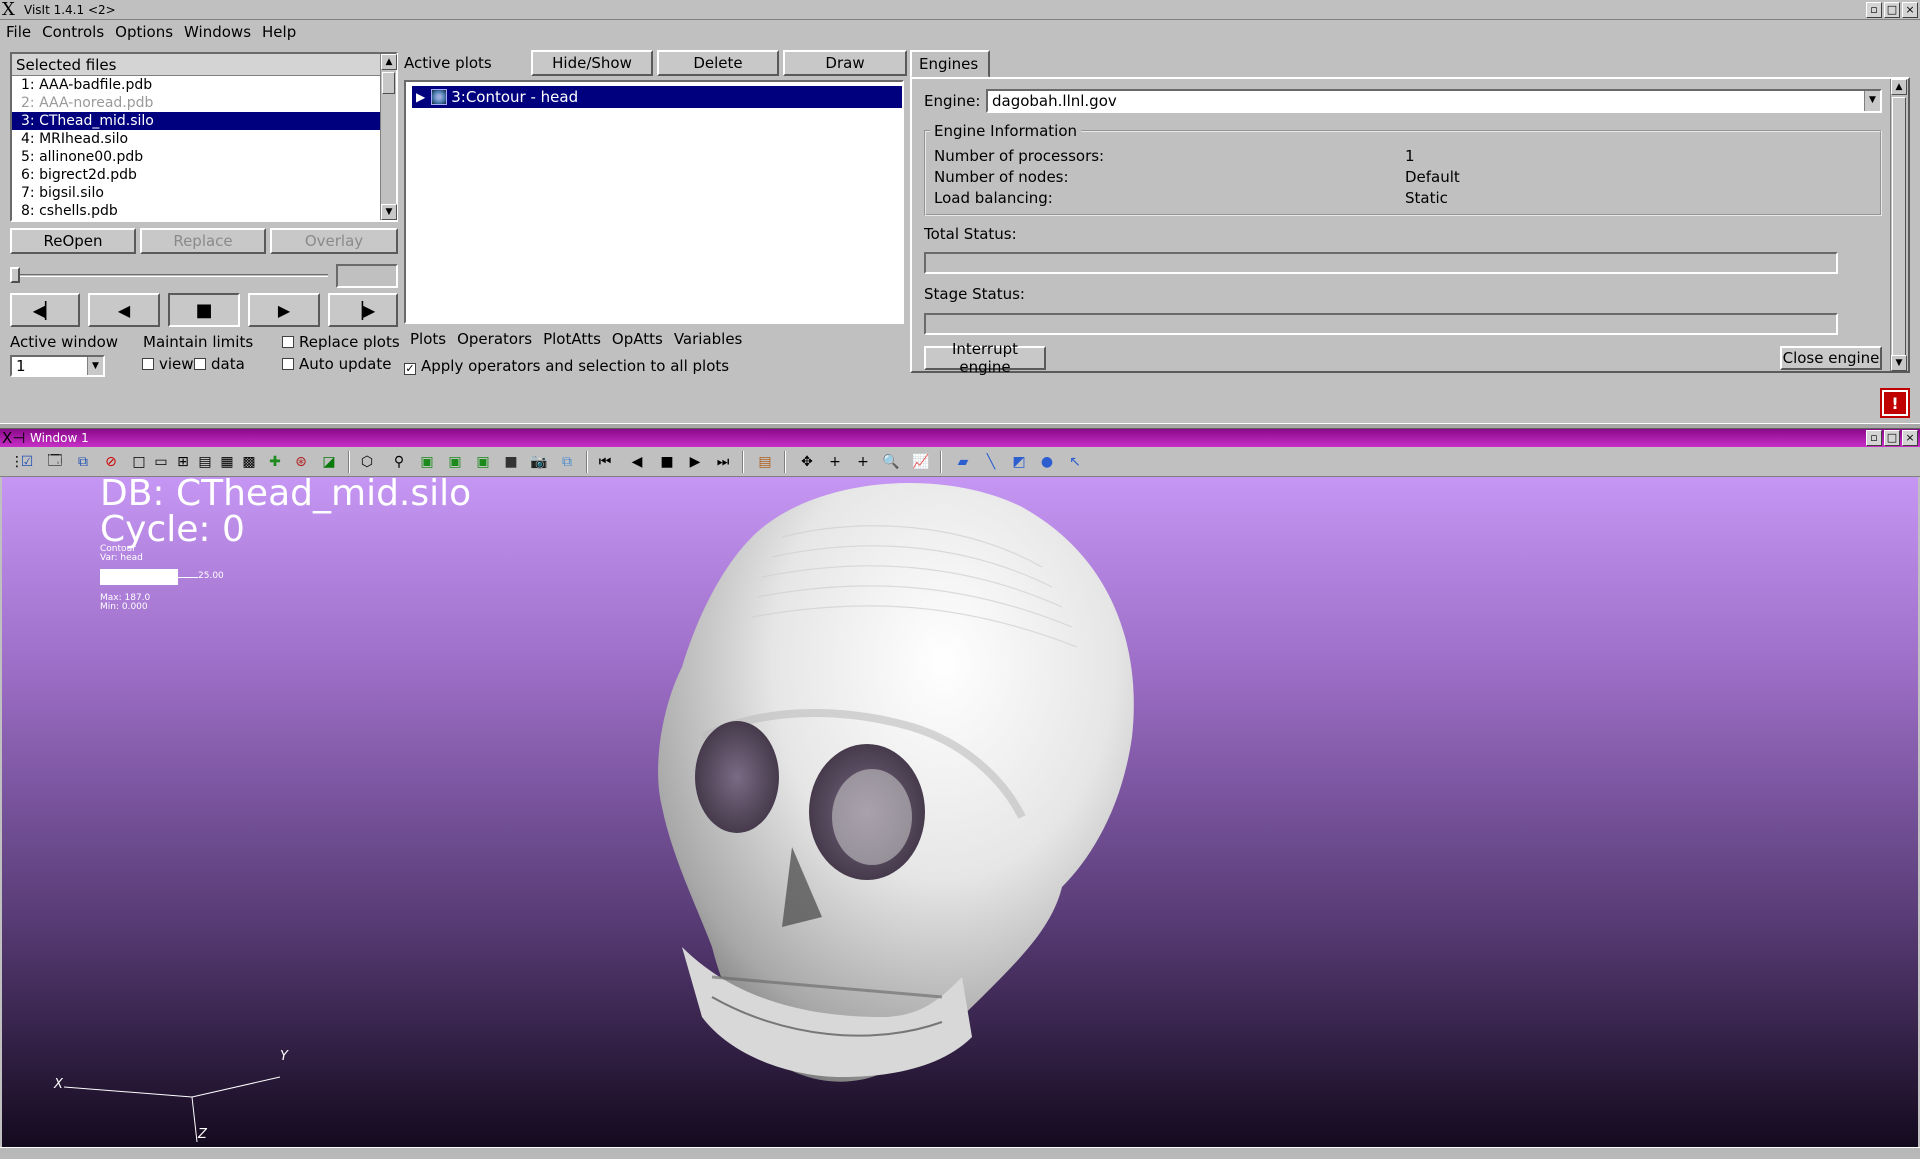 The width and height of the screenshot is (1920, 1159). Describe the element at coordinates (427, 462) in the screenshot. I see `recenter-icon: ▣` at that location.